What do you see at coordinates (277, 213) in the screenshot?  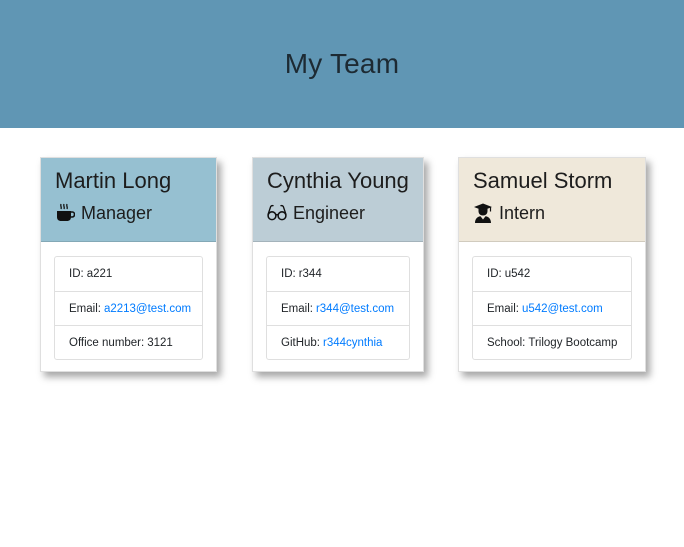 I see `glasses-icon` at bounding box center [277, 213].